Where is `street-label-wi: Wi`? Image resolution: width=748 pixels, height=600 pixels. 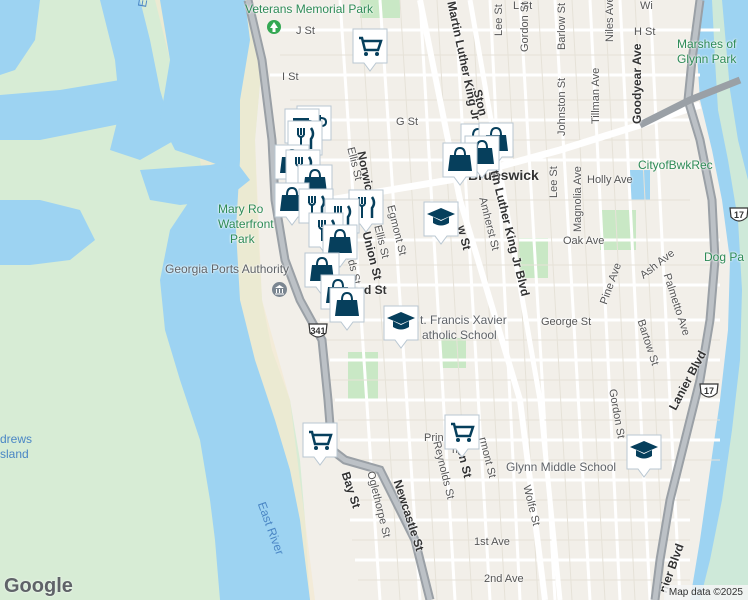 street-label-wi: Wi is located at coordinates (646, 6).